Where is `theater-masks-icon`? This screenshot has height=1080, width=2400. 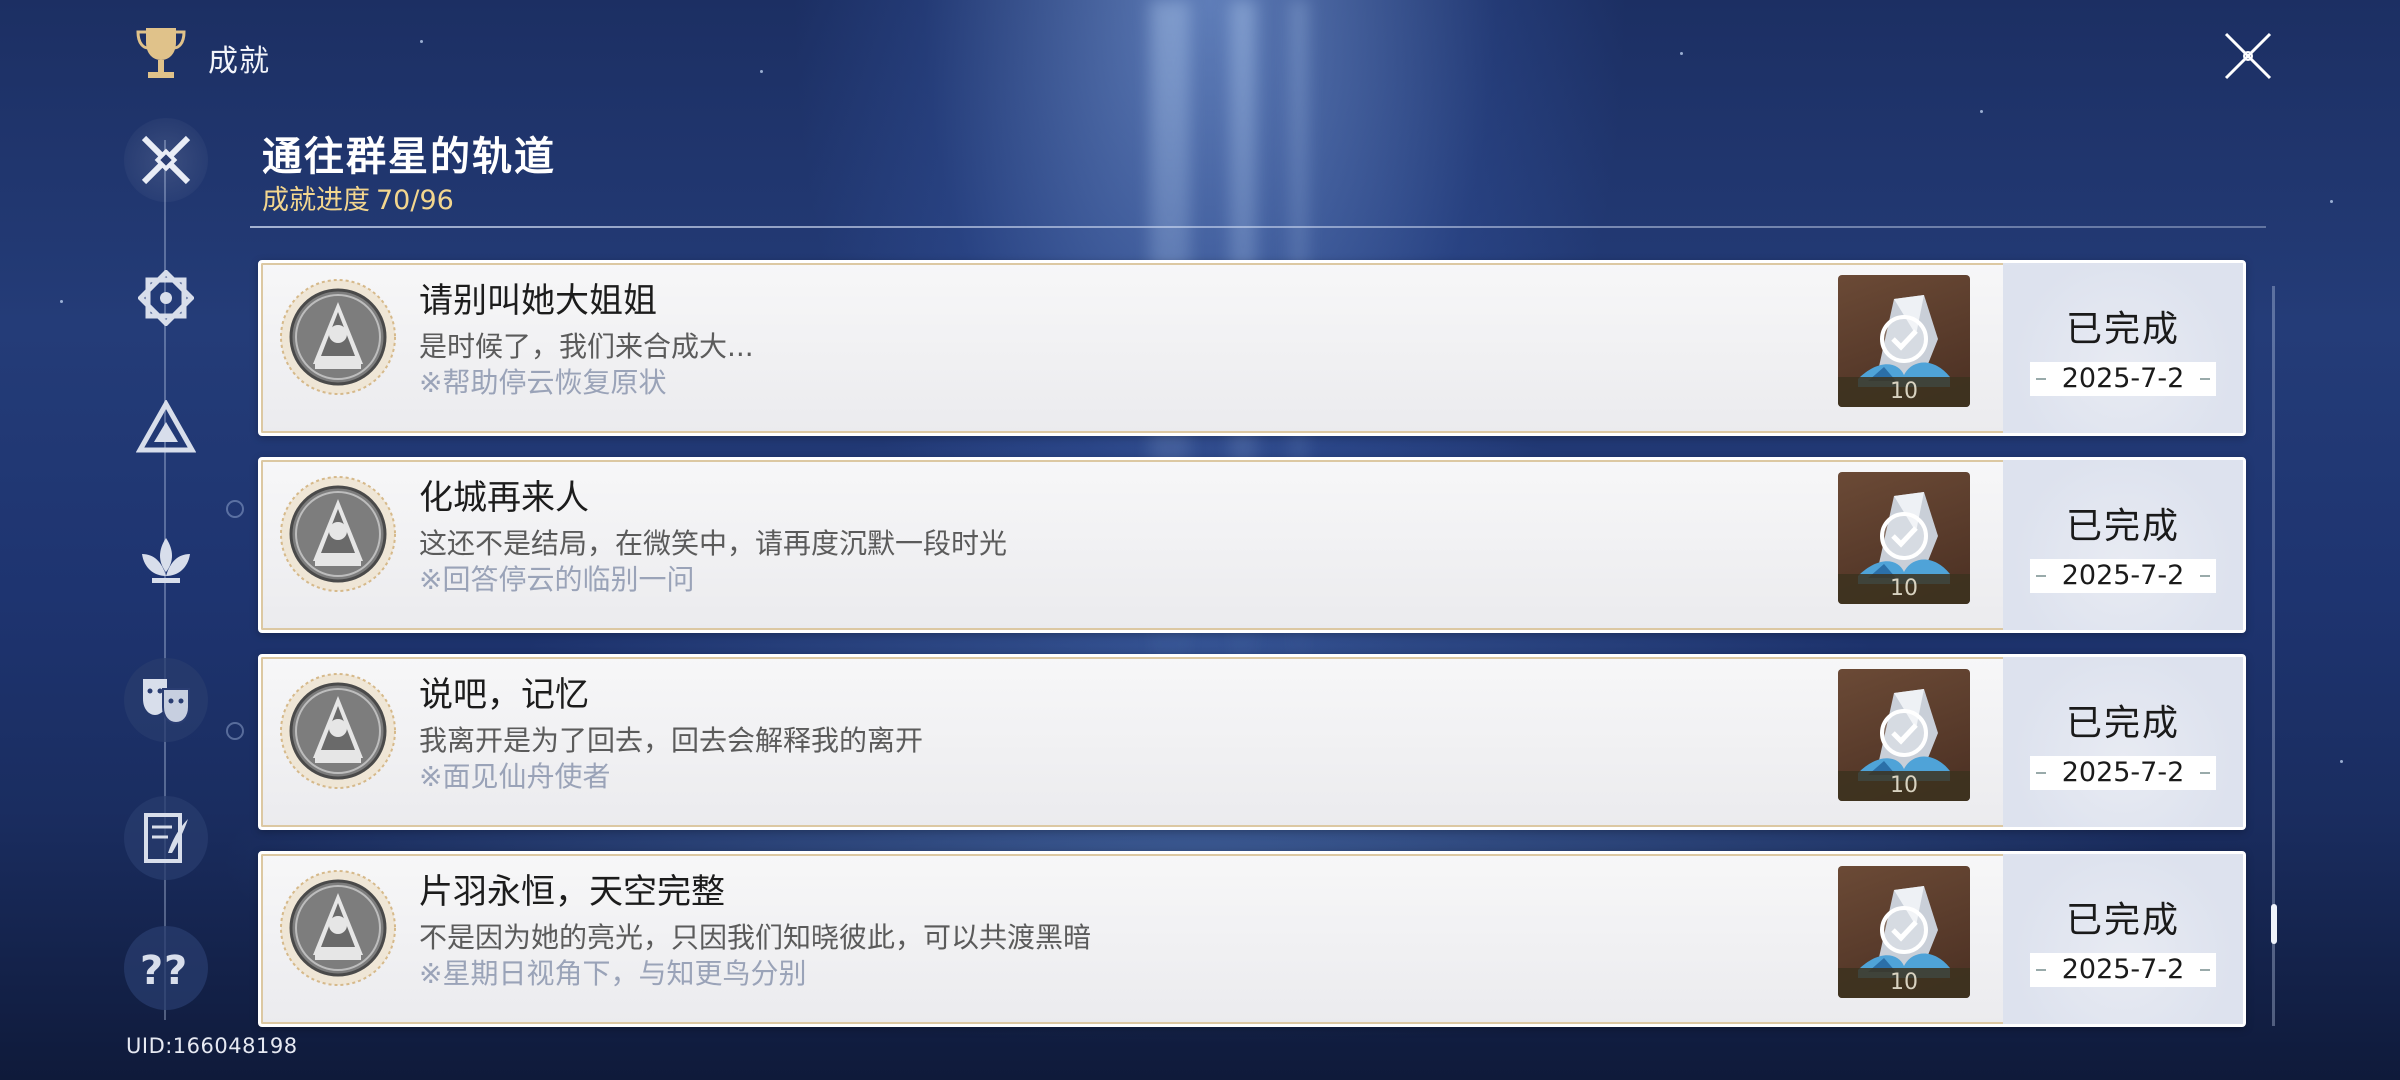
theater-masks-icon is located at coordinates (166, 702).